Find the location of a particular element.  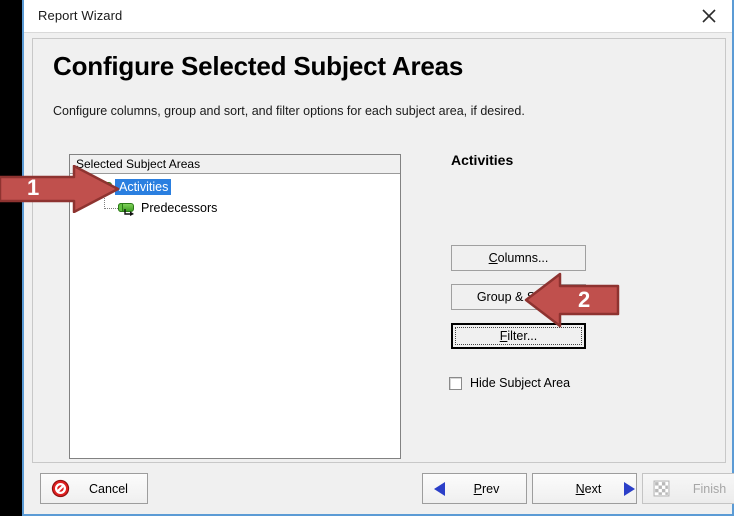

cancel-icon is located at coordinates (60, 488).